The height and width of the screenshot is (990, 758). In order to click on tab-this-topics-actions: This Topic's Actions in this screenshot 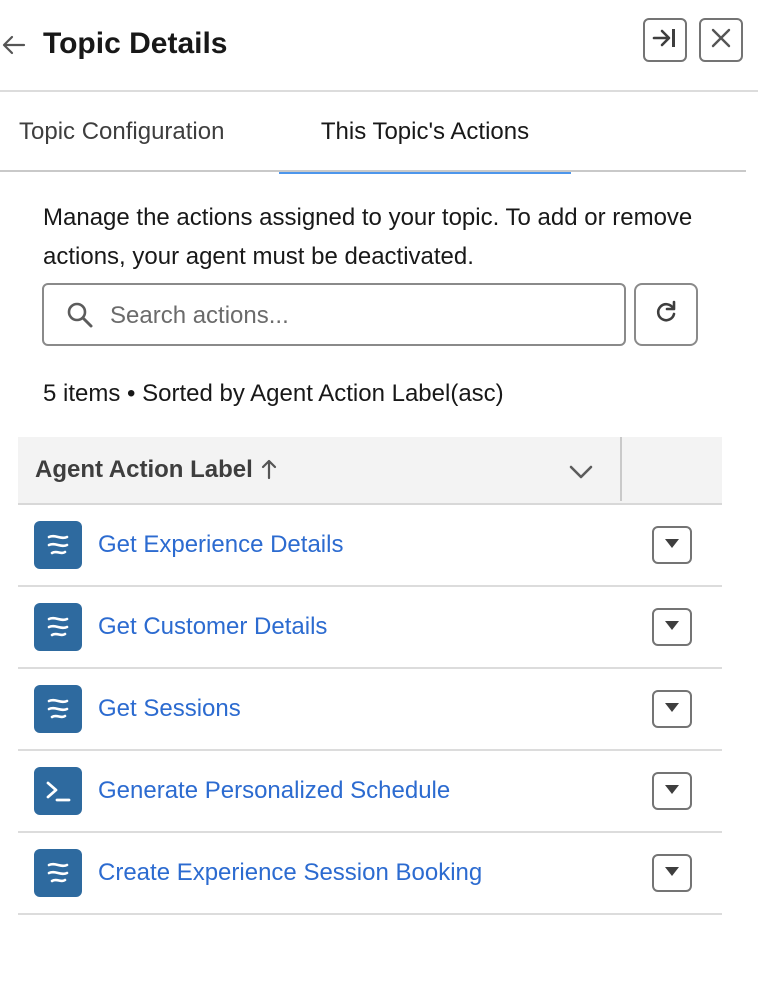, I will do `click(425, 133)`.